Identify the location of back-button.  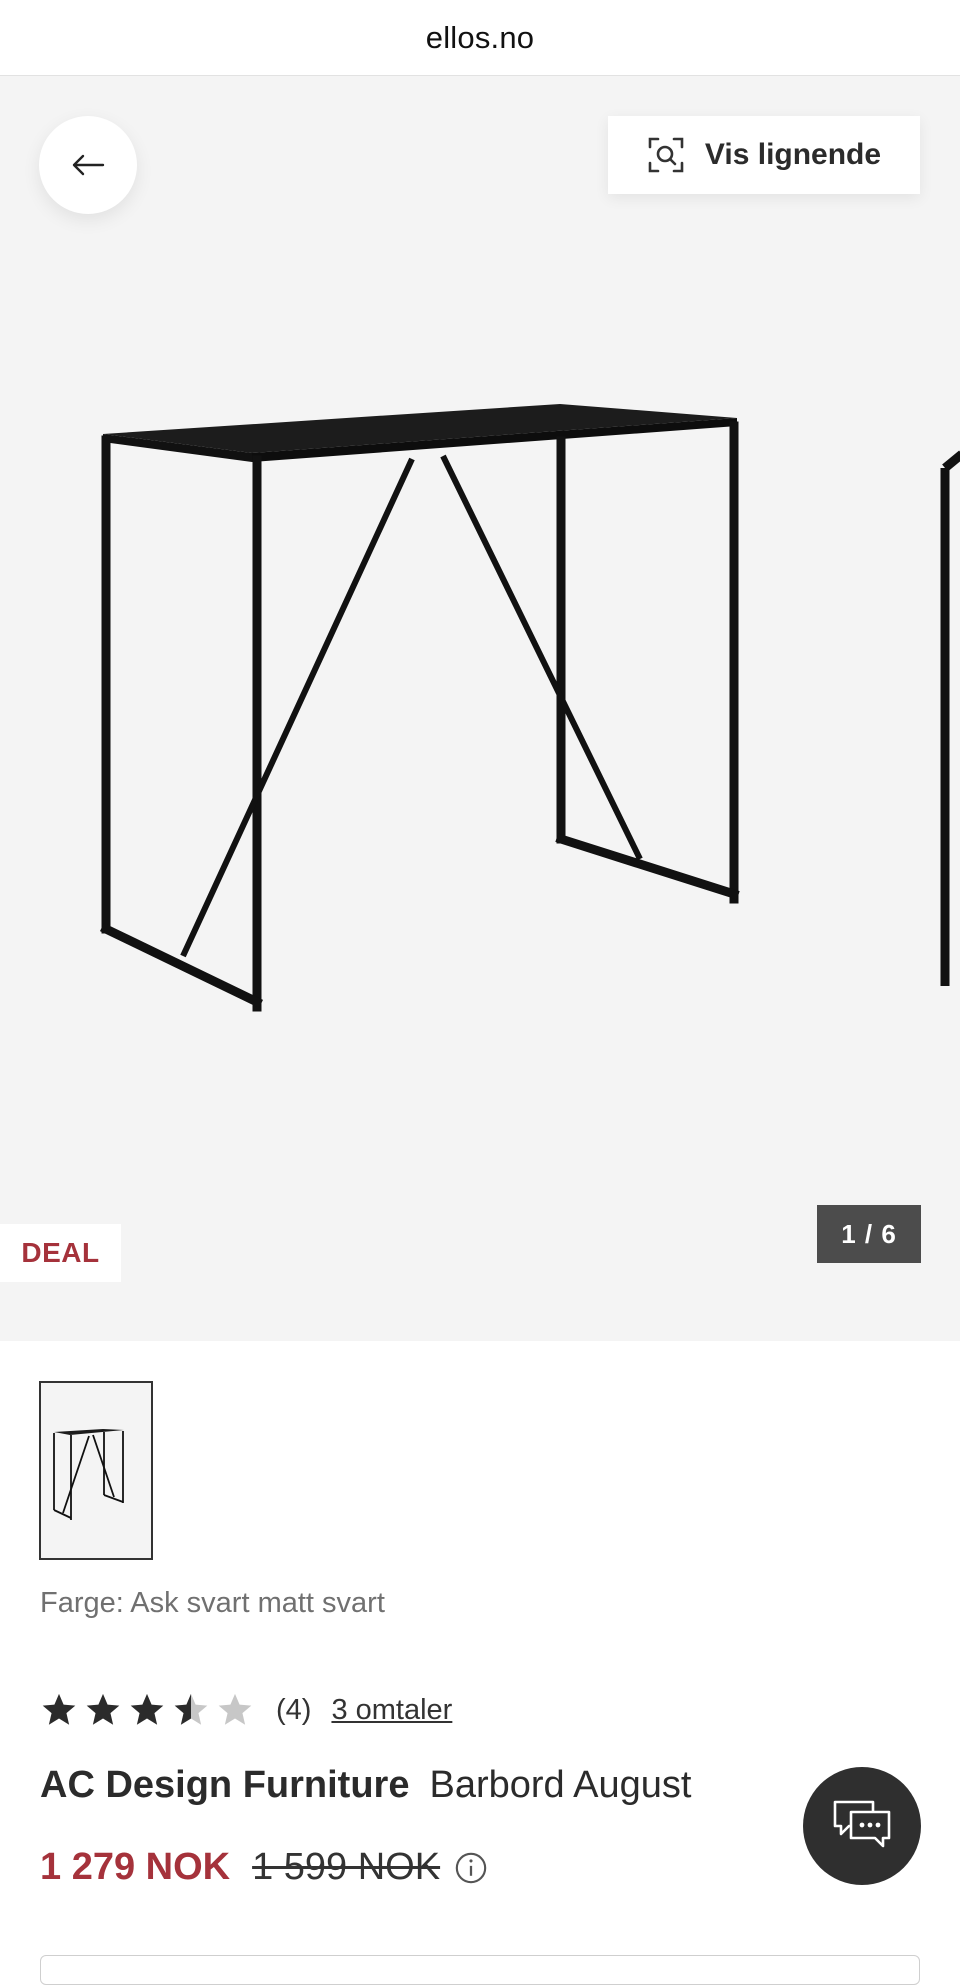
(88, 165).